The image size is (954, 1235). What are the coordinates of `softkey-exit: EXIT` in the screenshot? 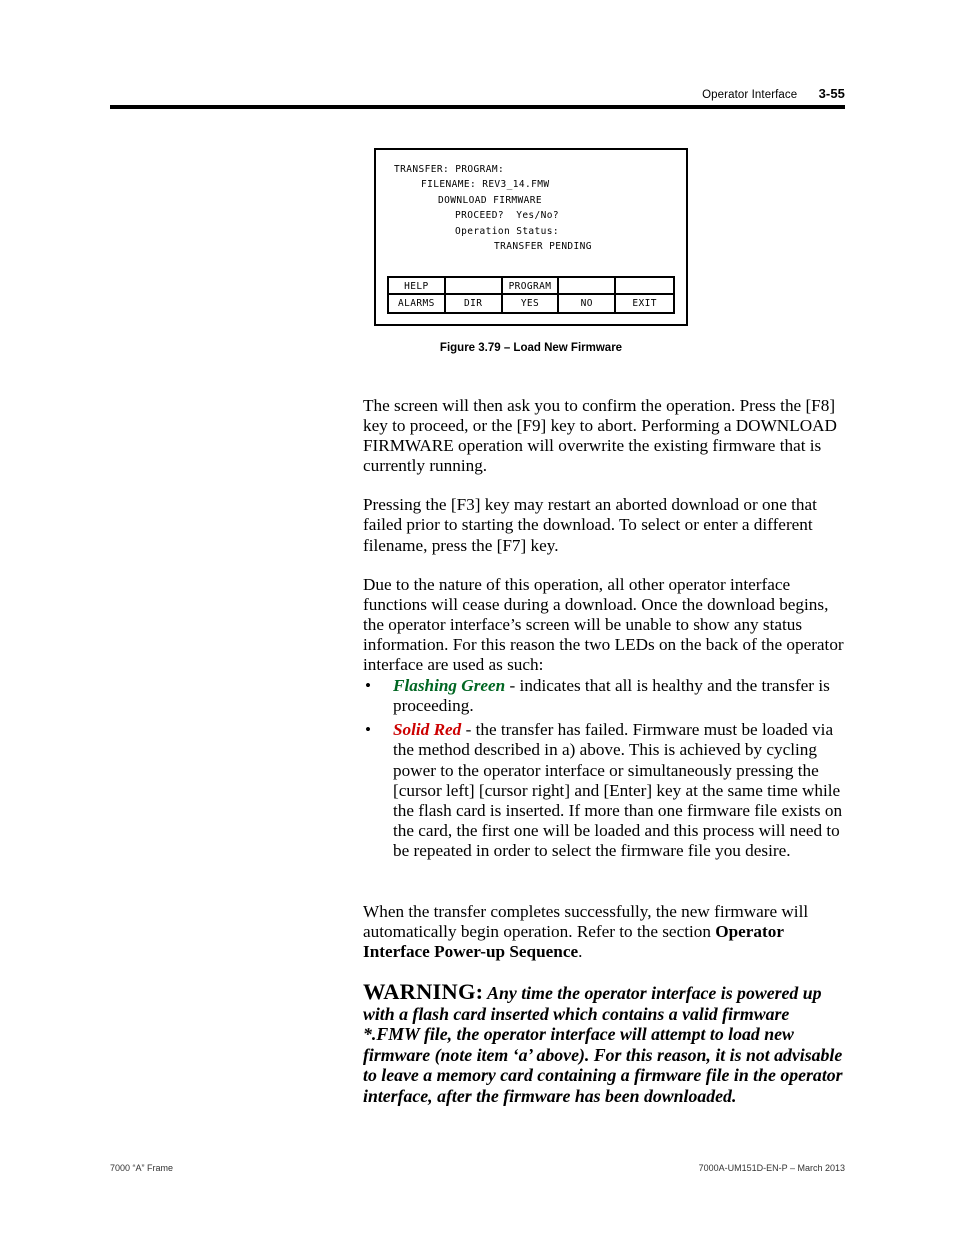 It's located at (644, 303).